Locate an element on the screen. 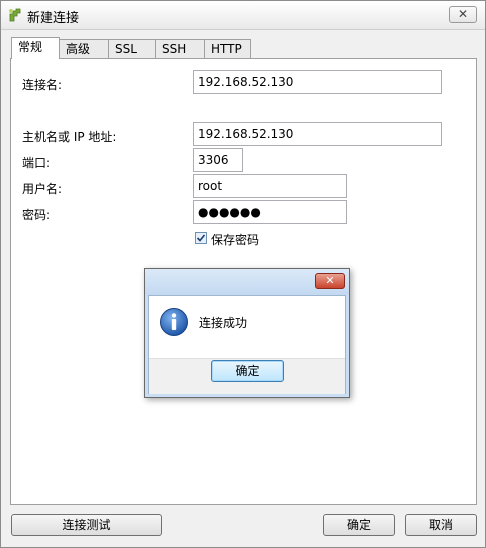 The image size is (486, 548). host-label: 主机名或 IP 地址: is located at coordinates (69, 137).